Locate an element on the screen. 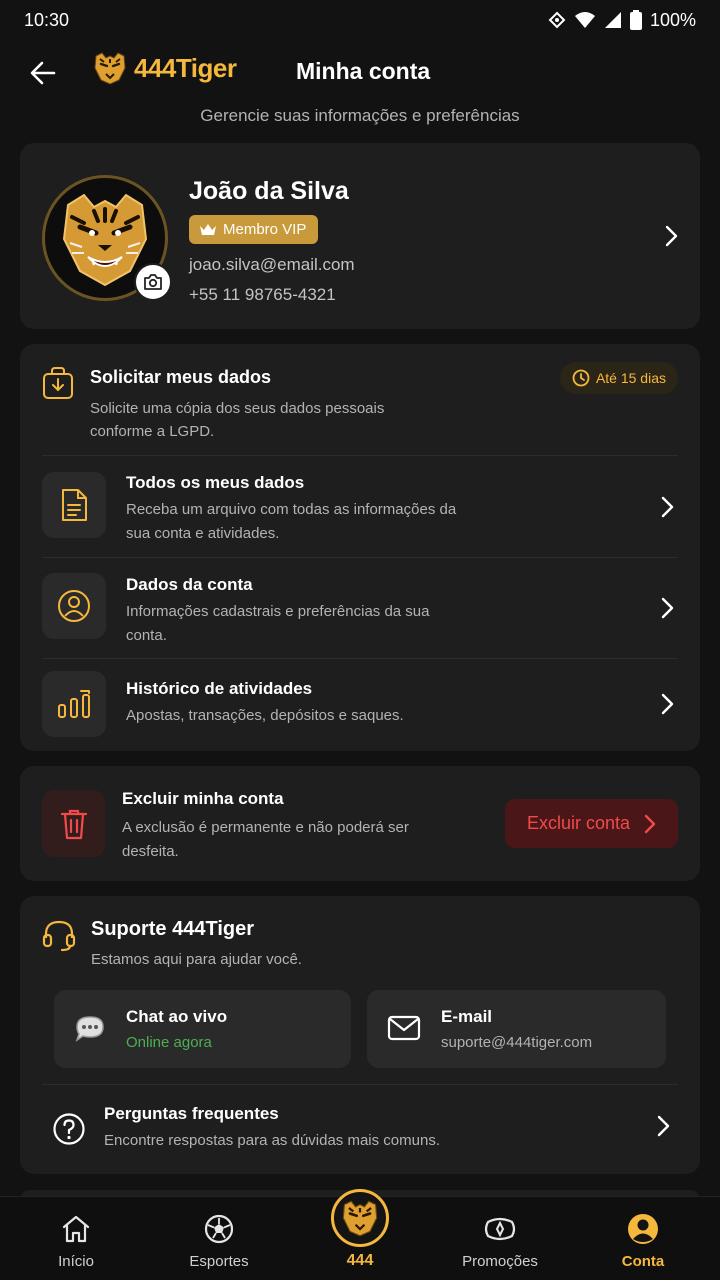  crown-icon is located at coordinates (208, 229).